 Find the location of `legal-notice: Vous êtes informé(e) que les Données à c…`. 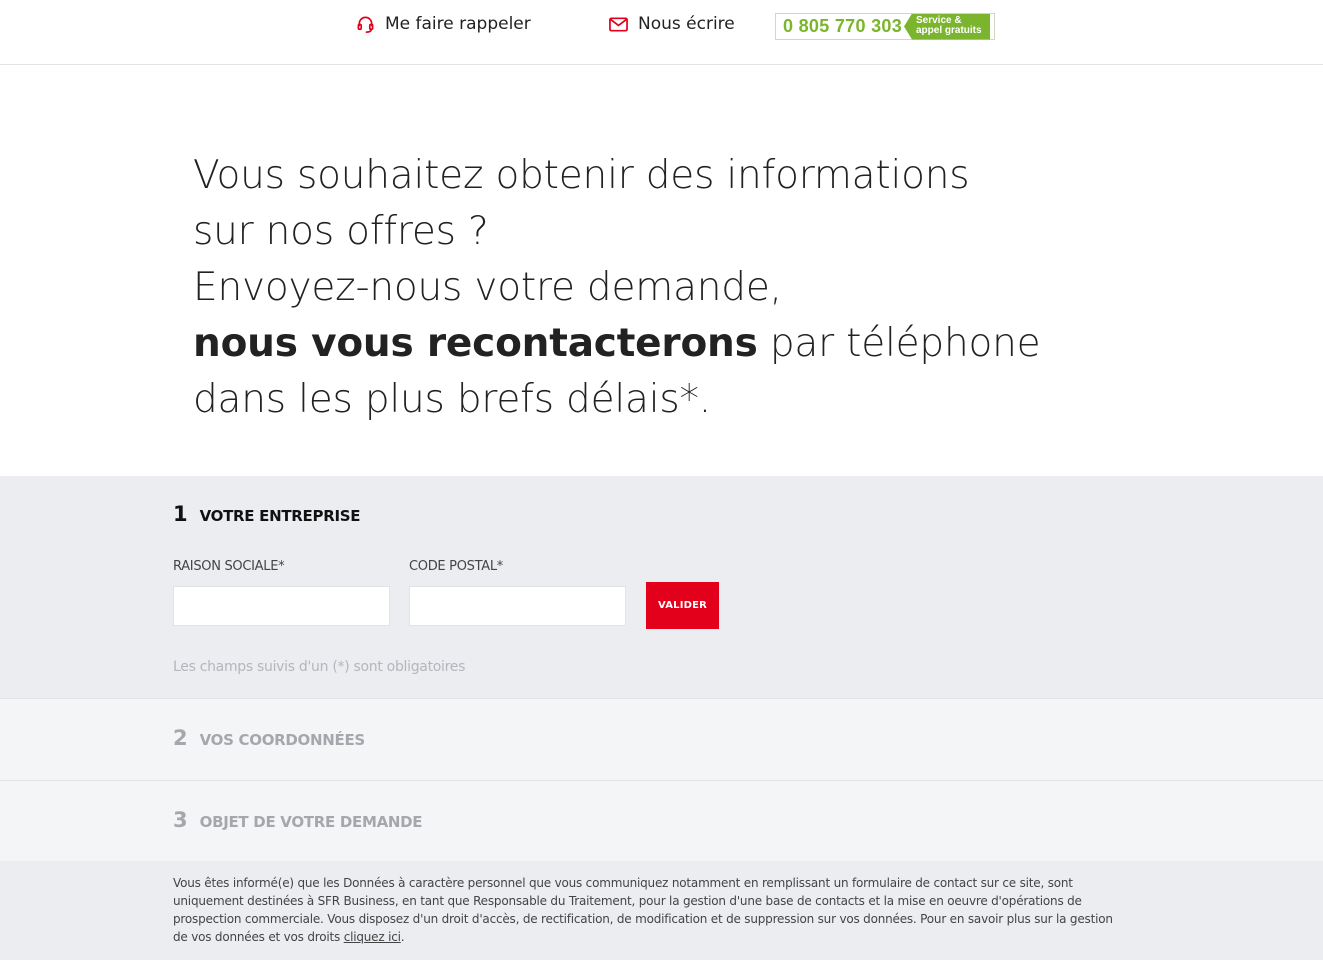

legal-notice: Vous êtes informé(e) que les Données à c… is located at coordinates (661, 910).